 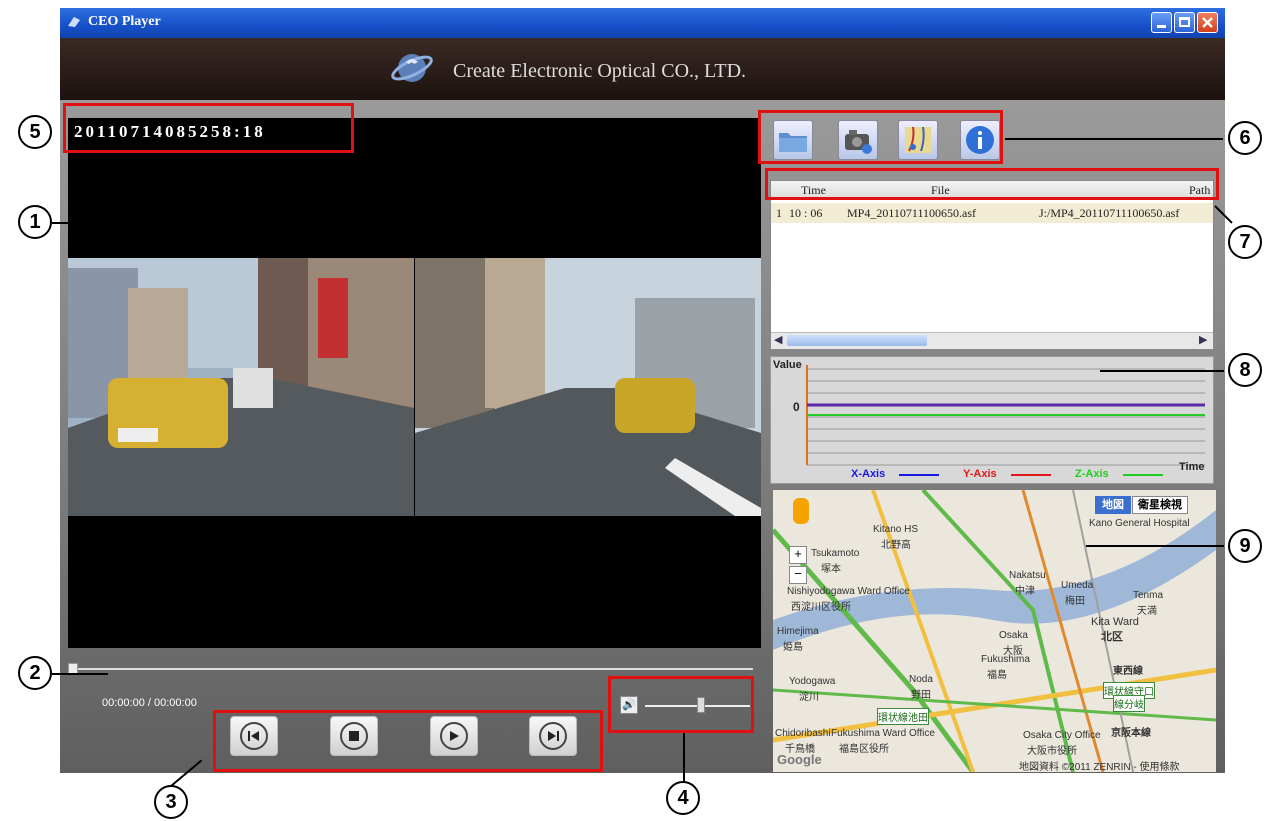 I want to click on maximize-button, so click(x=1184, y=22).